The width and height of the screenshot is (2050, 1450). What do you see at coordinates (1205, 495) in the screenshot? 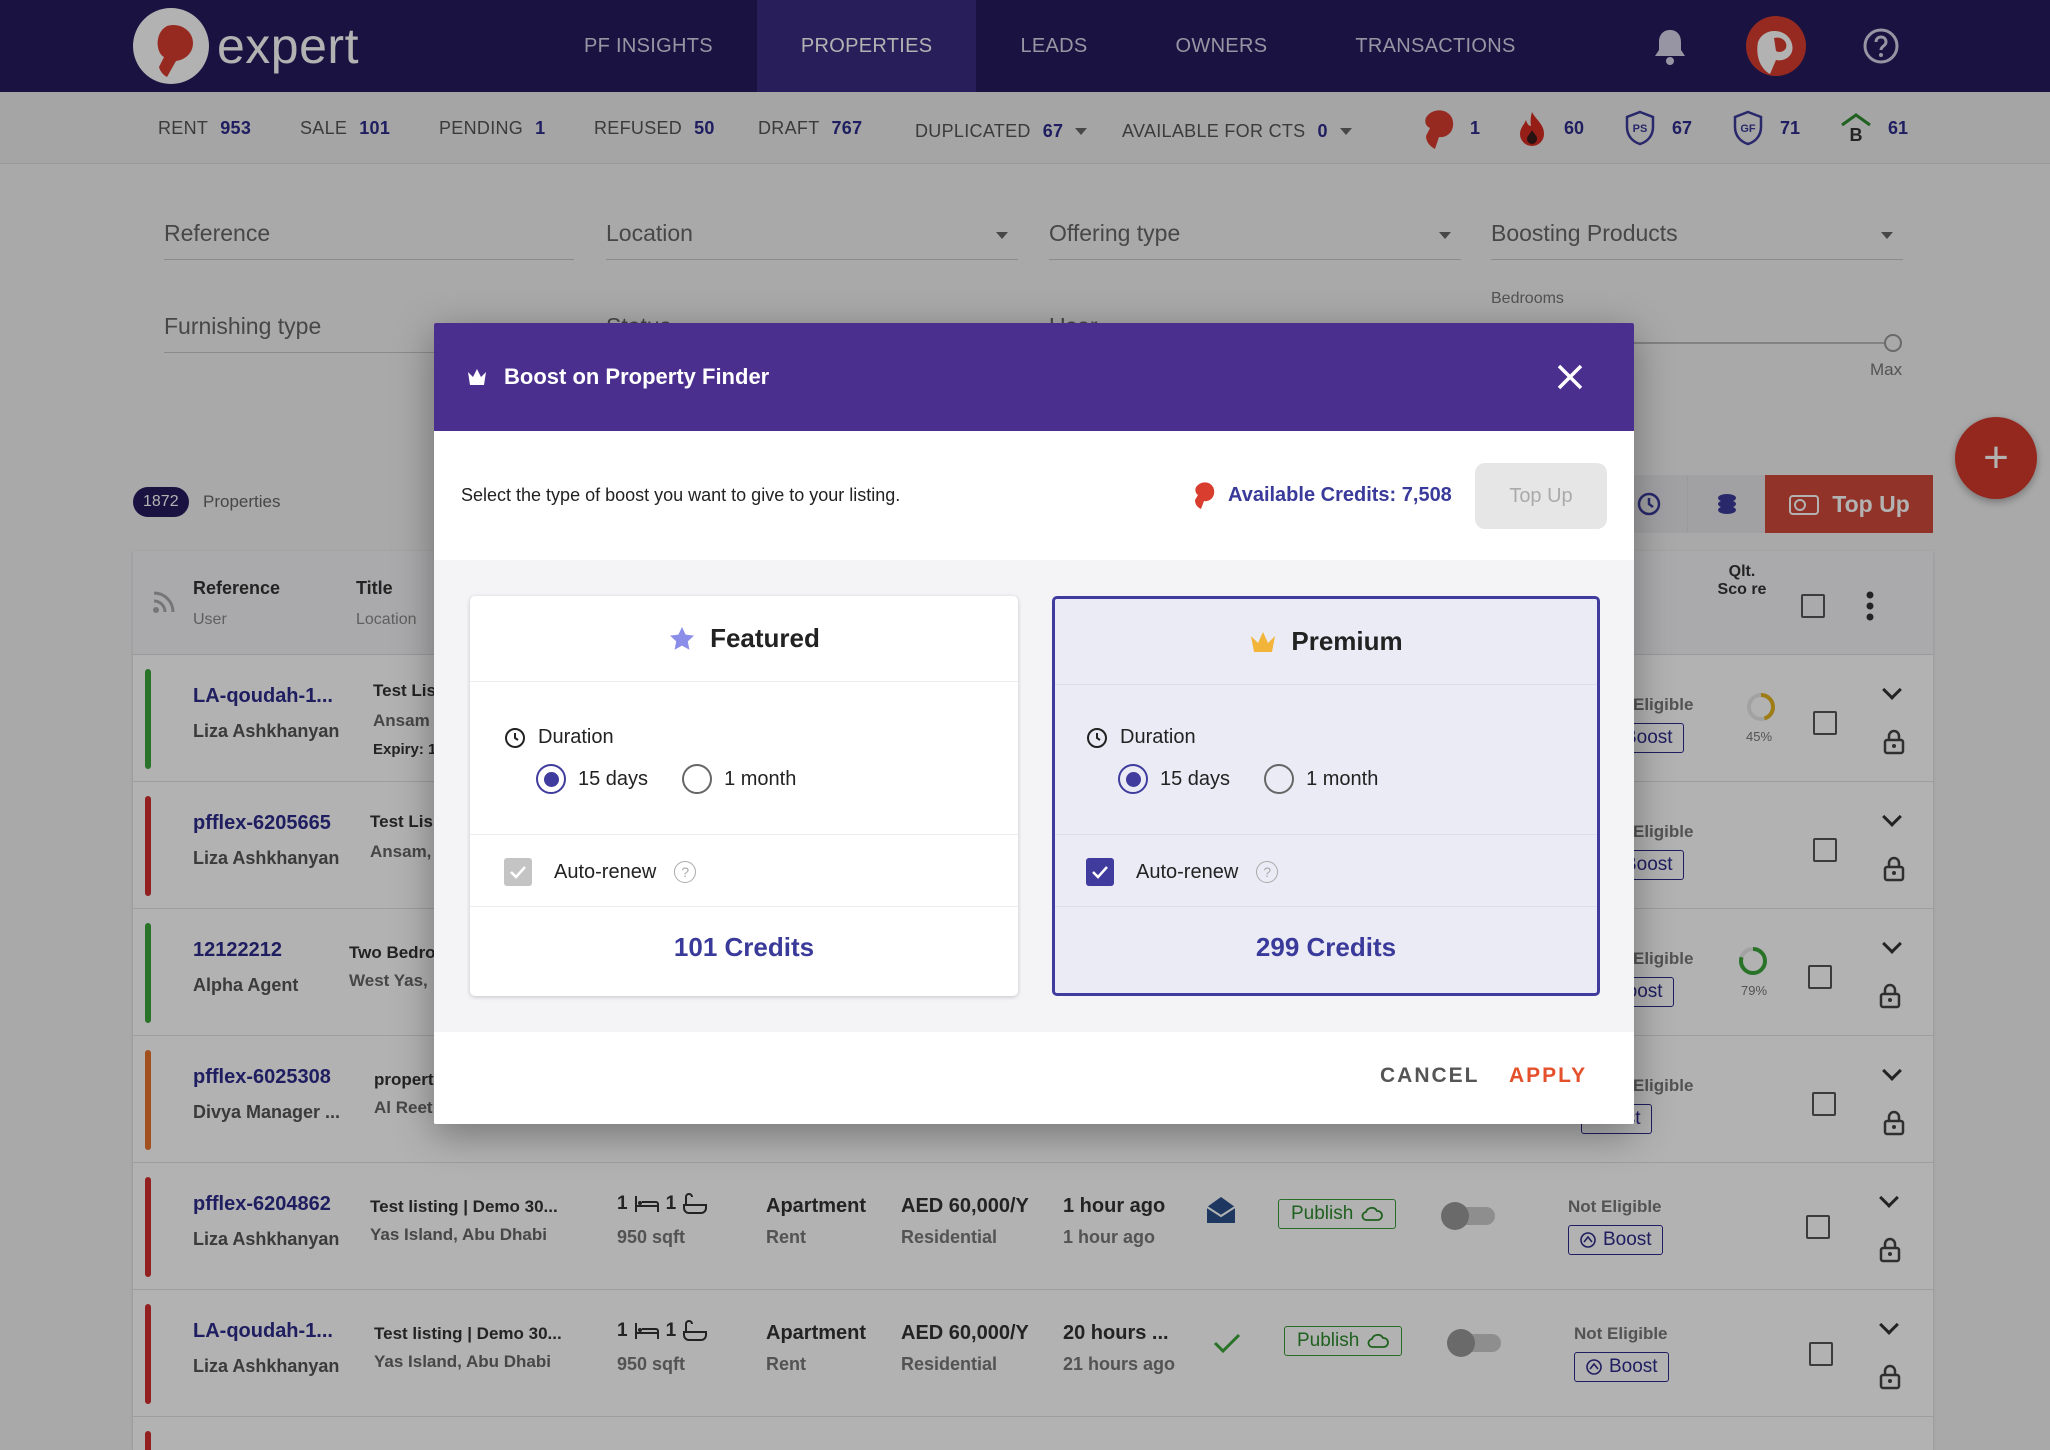
I see `pf-logo-icon` at bounding box center [1205, 495].